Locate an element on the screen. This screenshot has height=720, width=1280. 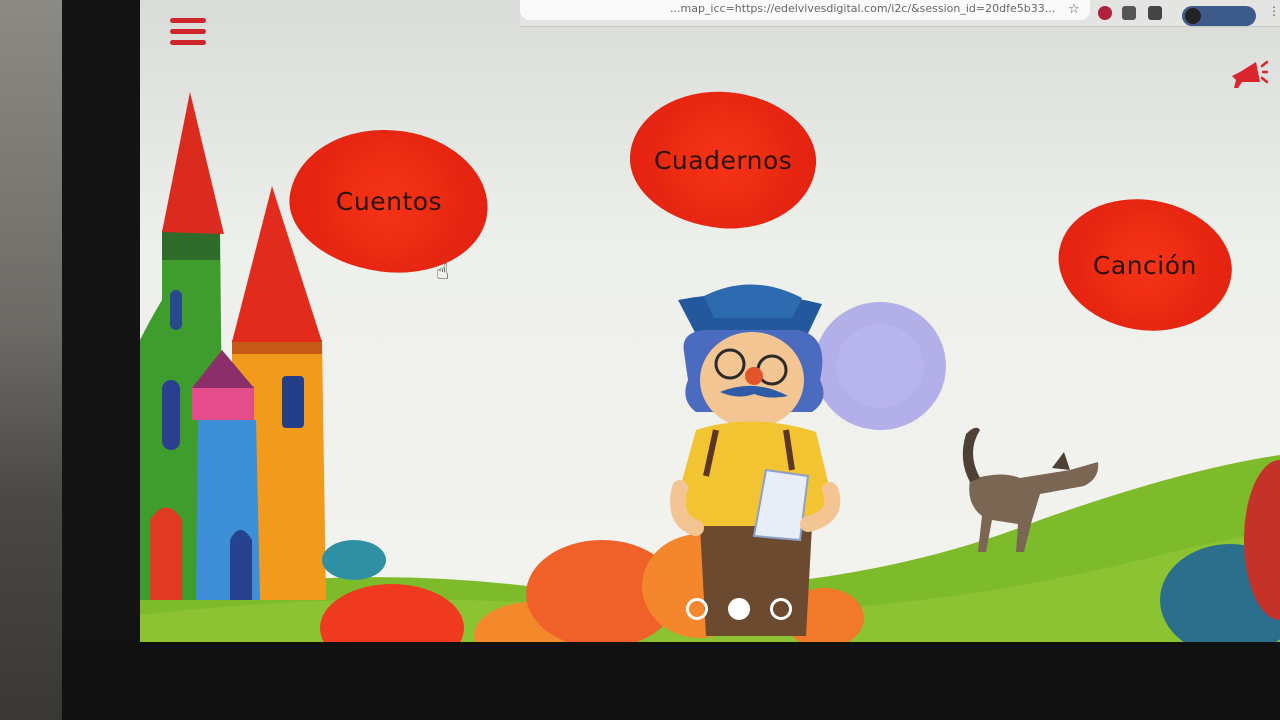
hand-cursor-icon: ☝ is located at coordinates (443, 272).